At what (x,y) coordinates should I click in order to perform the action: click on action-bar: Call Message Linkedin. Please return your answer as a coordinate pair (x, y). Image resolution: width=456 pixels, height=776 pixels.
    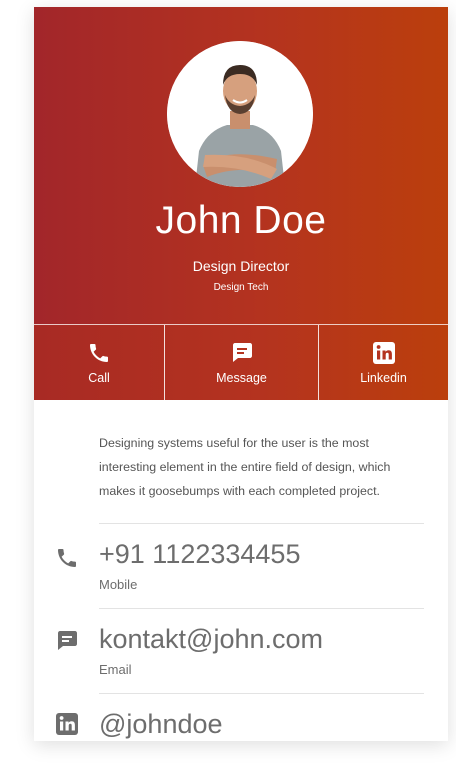
    Looking at the image, I should click on (241, 362).